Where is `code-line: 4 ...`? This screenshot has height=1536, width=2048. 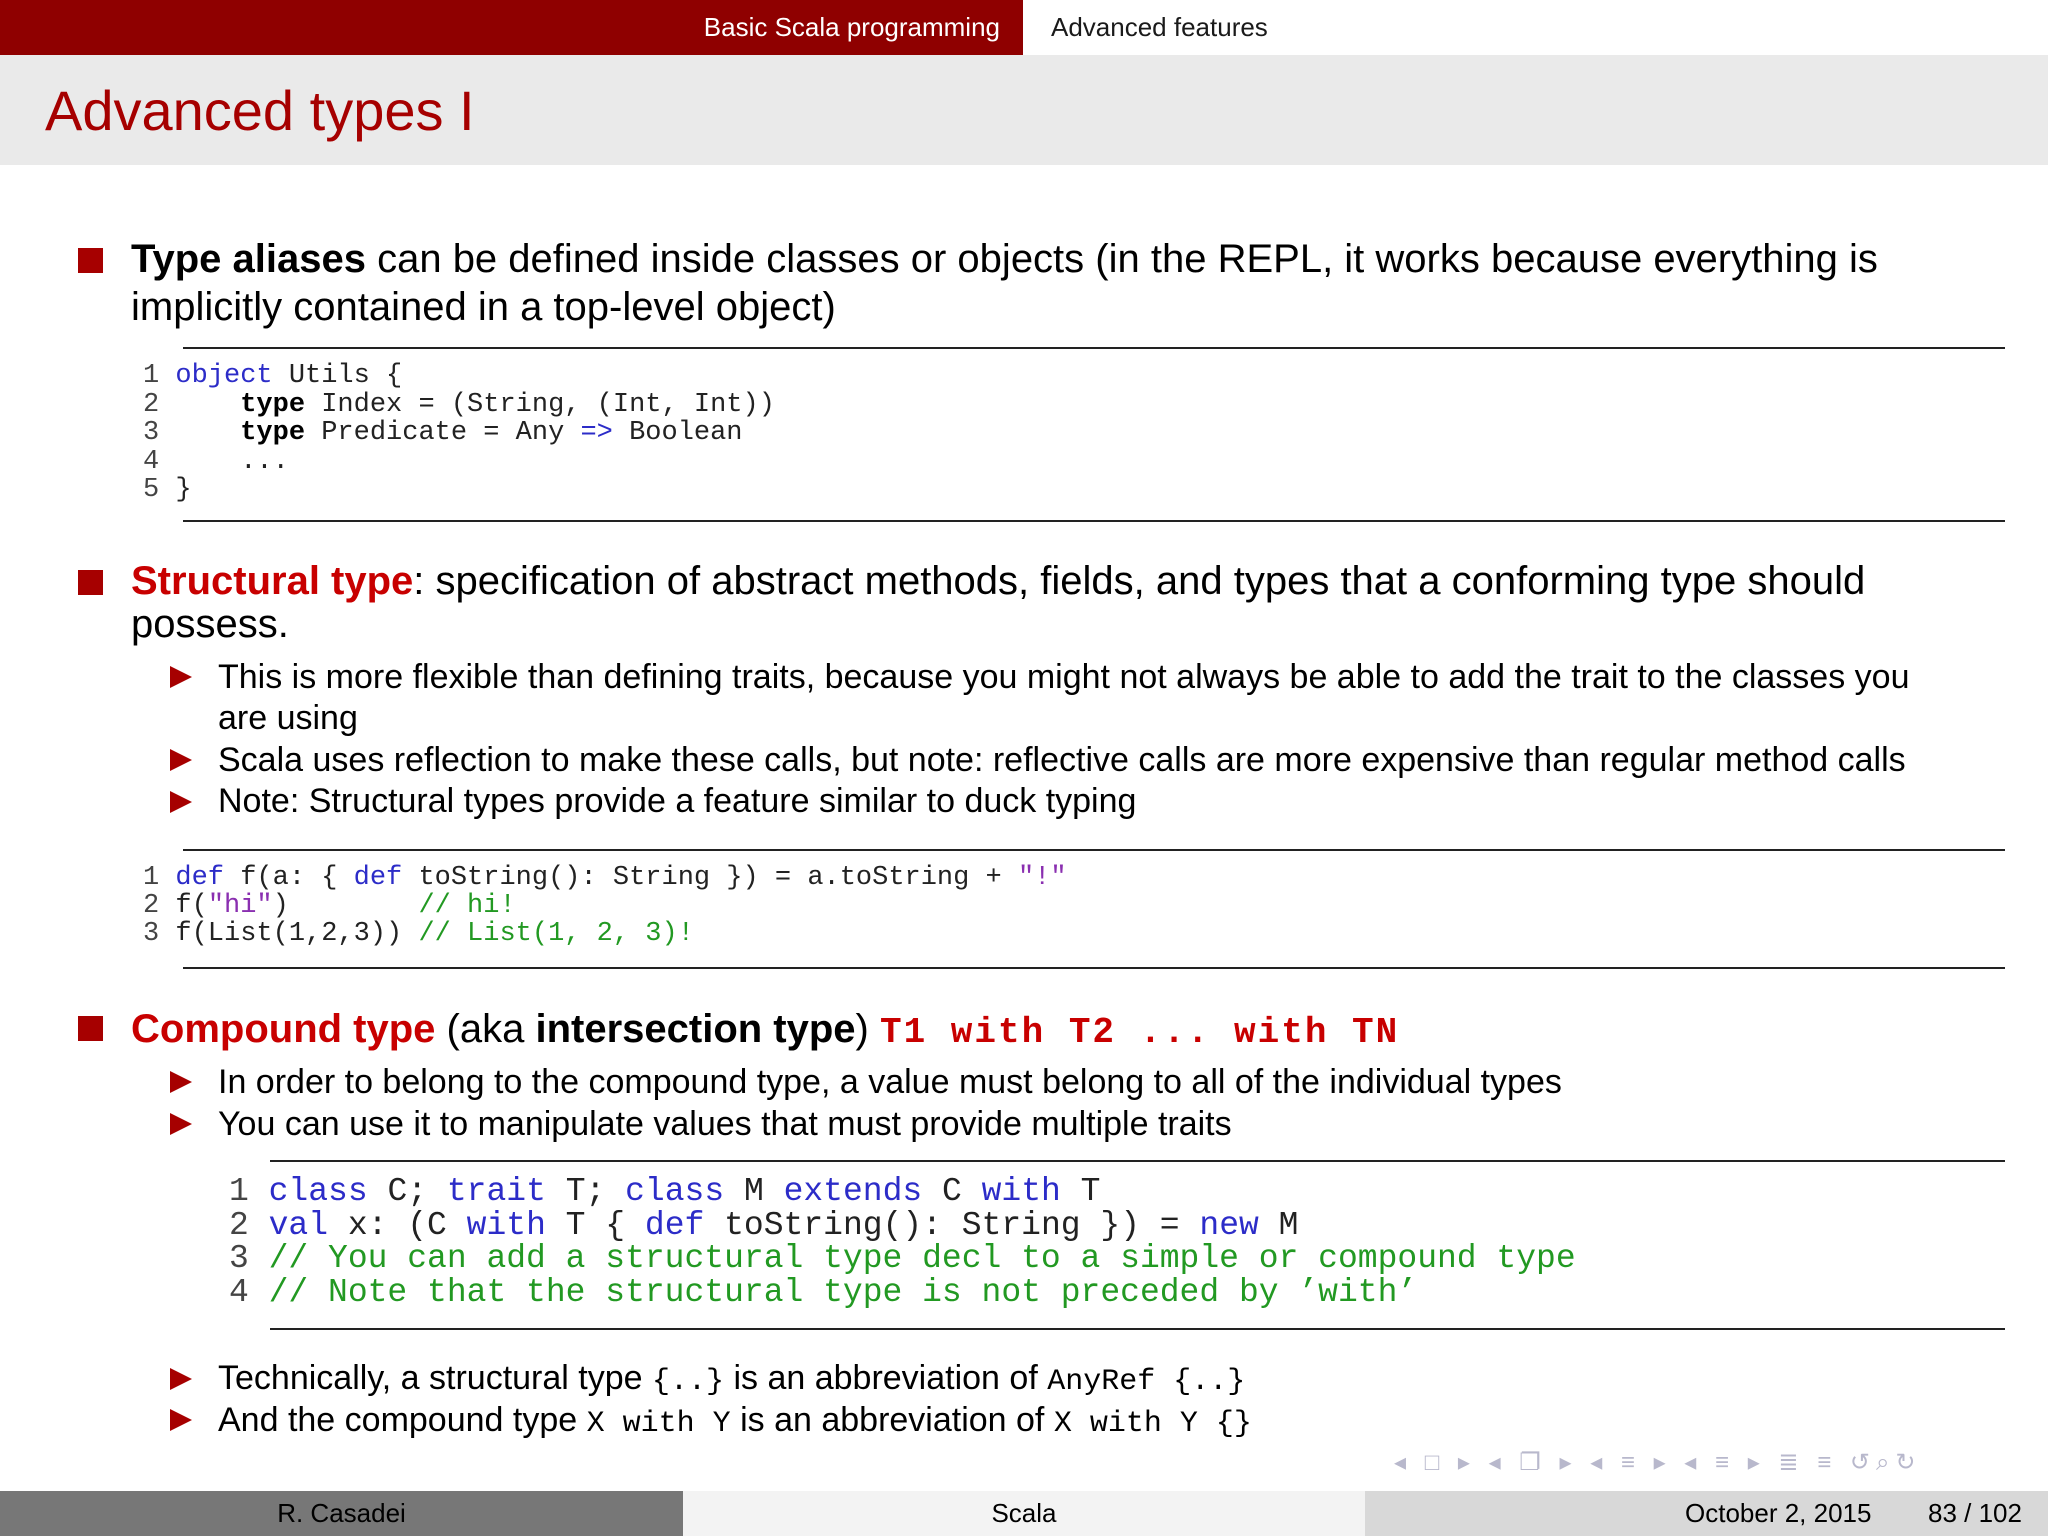
code-line: 4 ... is located at coordinates (459, 461).